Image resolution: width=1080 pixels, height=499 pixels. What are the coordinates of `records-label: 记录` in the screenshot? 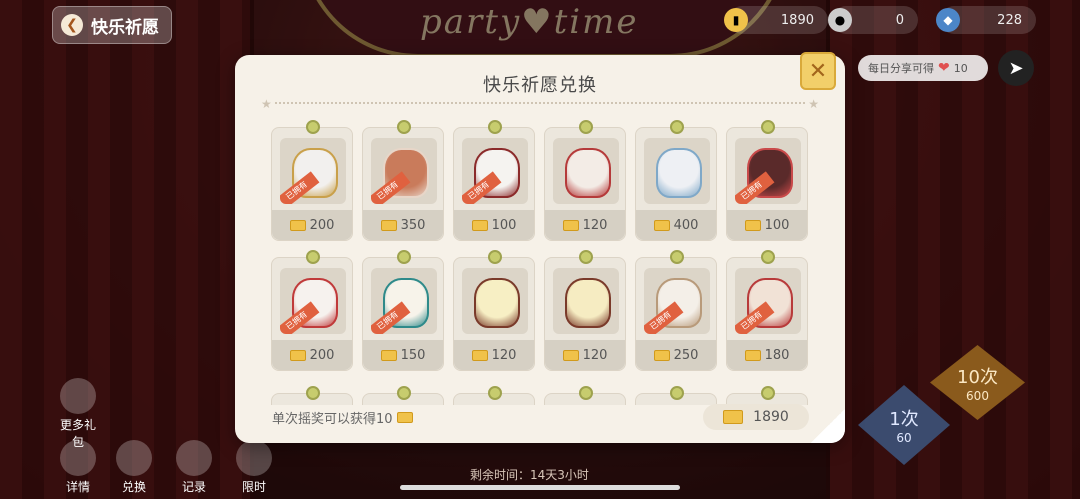 It's located at (193, 487).